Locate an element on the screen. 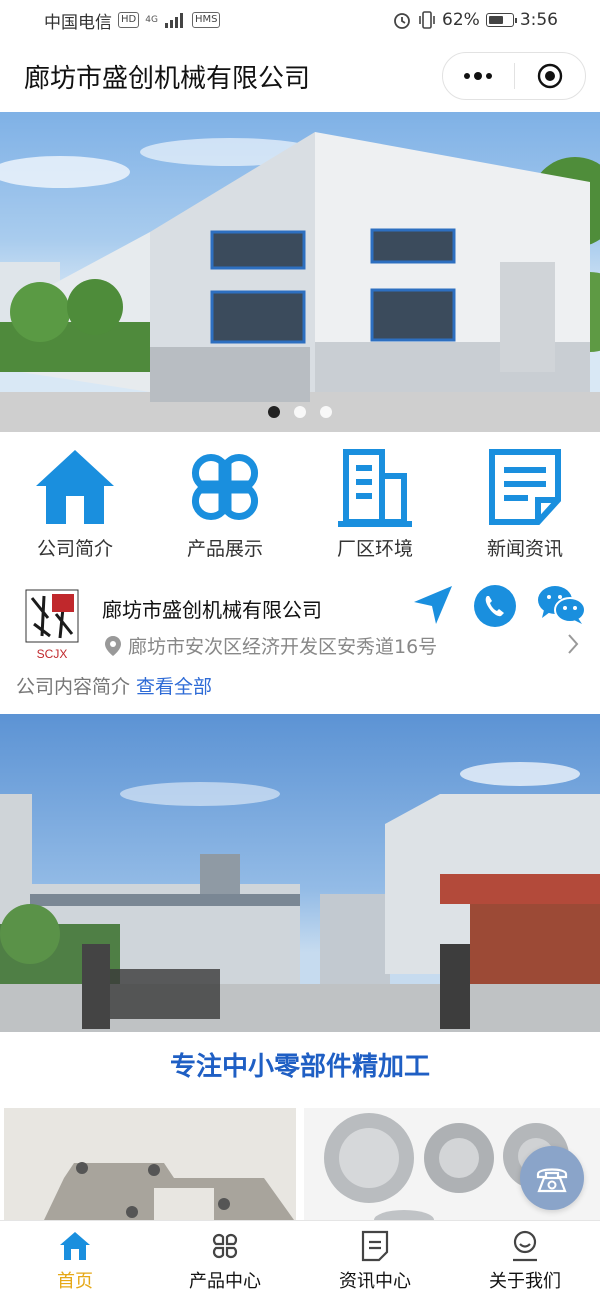 The image size is (600, 1300). company-logo: SCJX is located at coordinates (52, 625).